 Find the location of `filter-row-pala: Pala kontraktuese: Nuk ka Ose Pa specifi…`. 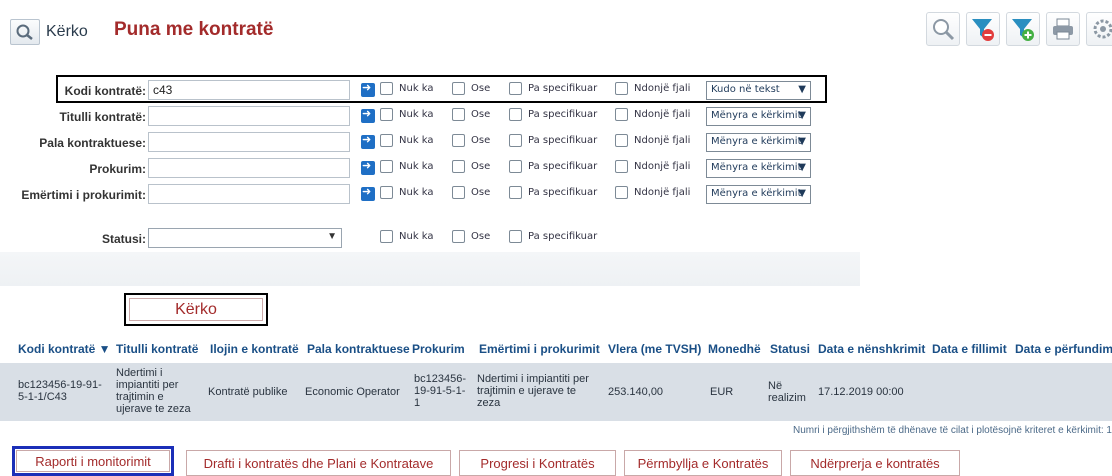

filter-row-pala: Pala kontraktuese: Nuk ka Ose Pa specifi… is located at coordinates (430, 143).